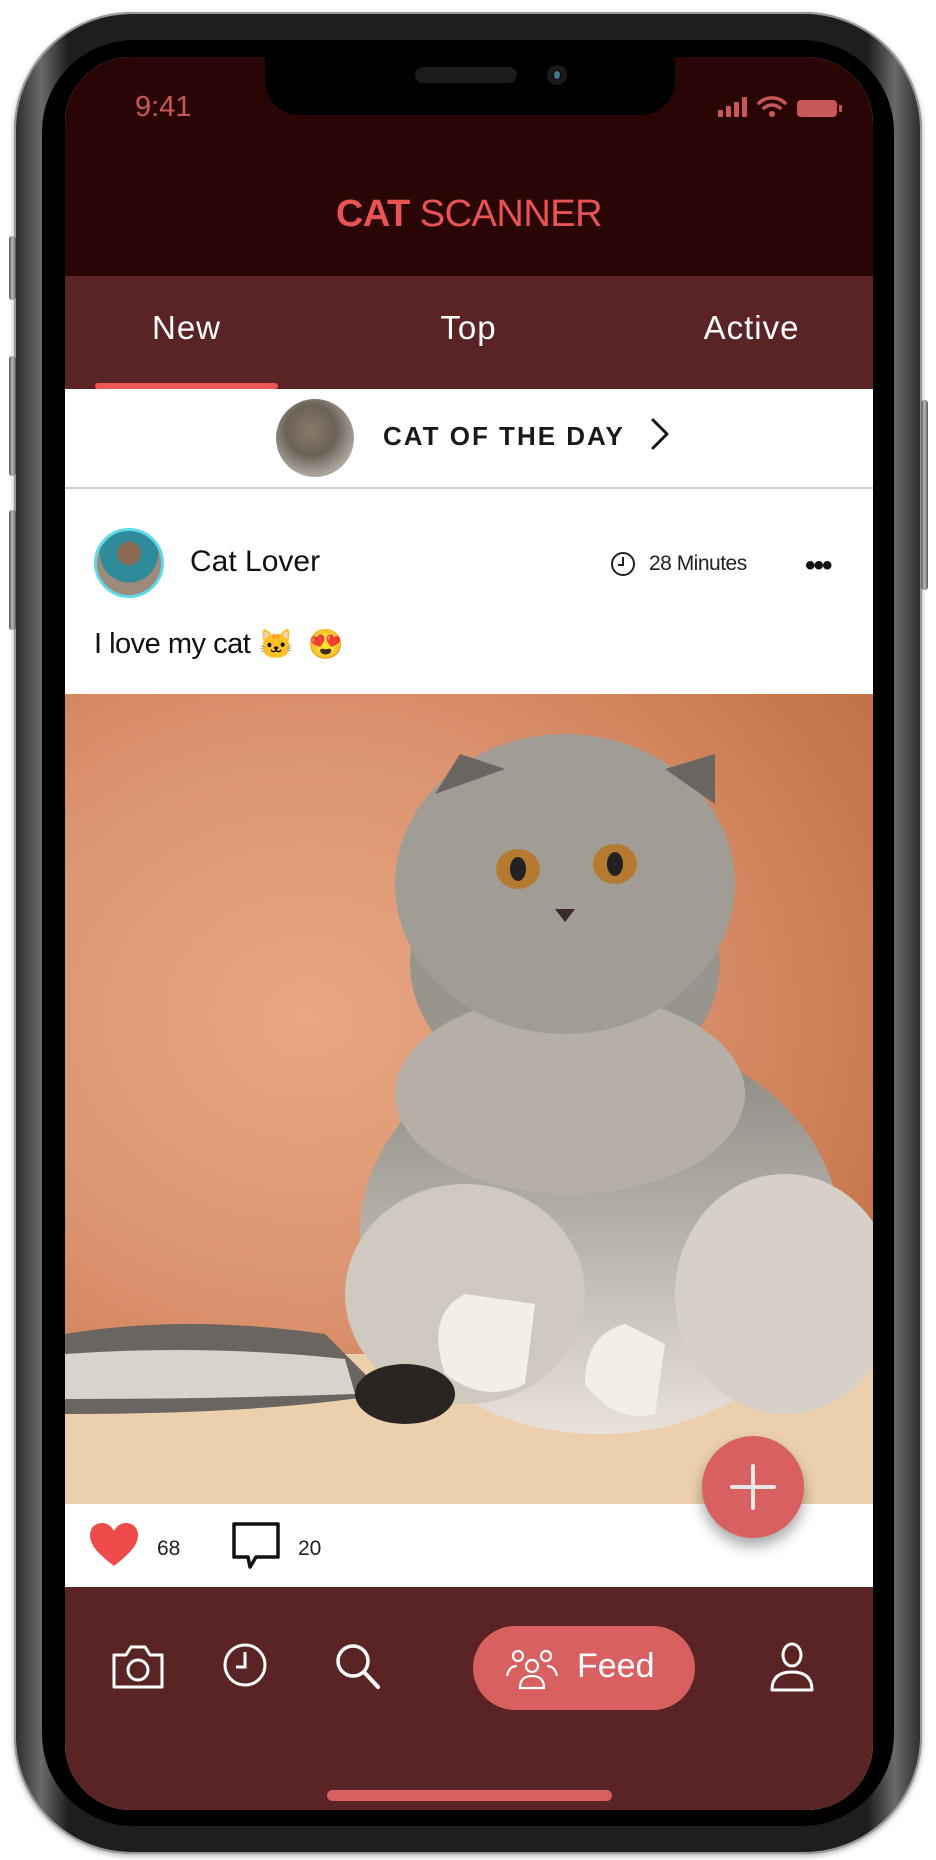  What do you see at coordinates (315, 438) in the screenshot?
I see `cat-of-the-day-thumbnail` at bounding box center [315, 438].